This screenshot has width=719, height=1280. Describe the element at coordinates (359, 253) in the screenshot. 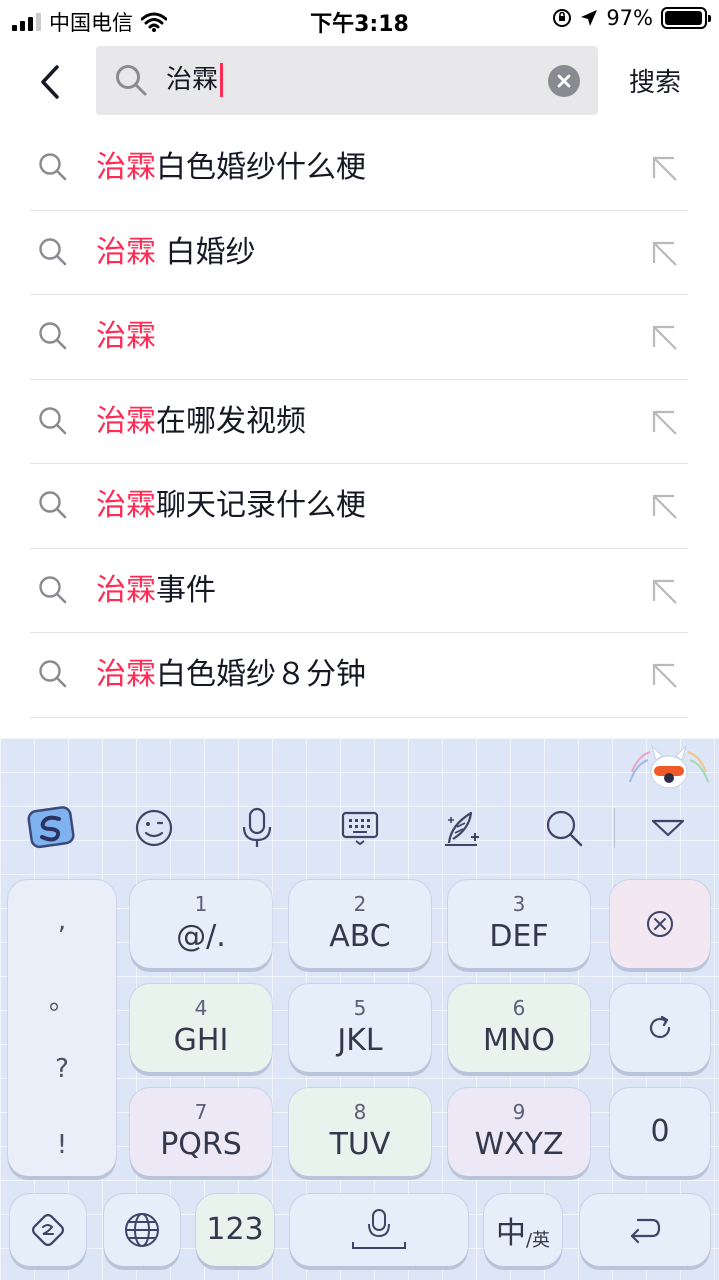

I see `suggestion-item: 治霖 白婚纱` at that location.